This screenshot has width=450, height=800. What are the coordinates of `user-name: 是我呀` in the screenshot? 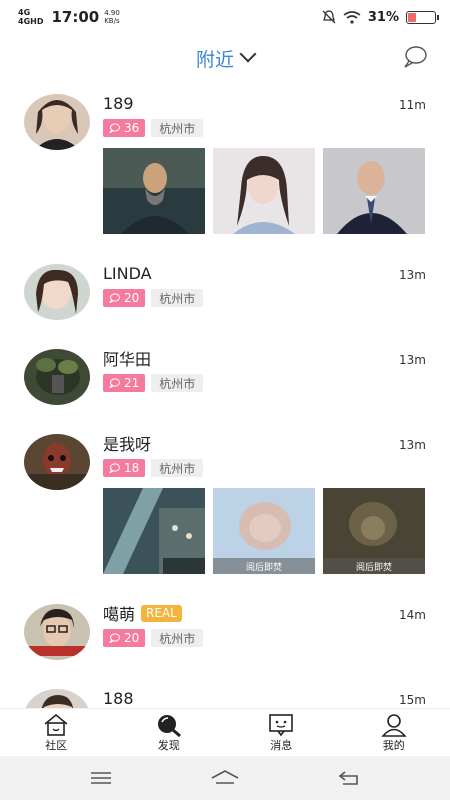 It's located at (127, 443).